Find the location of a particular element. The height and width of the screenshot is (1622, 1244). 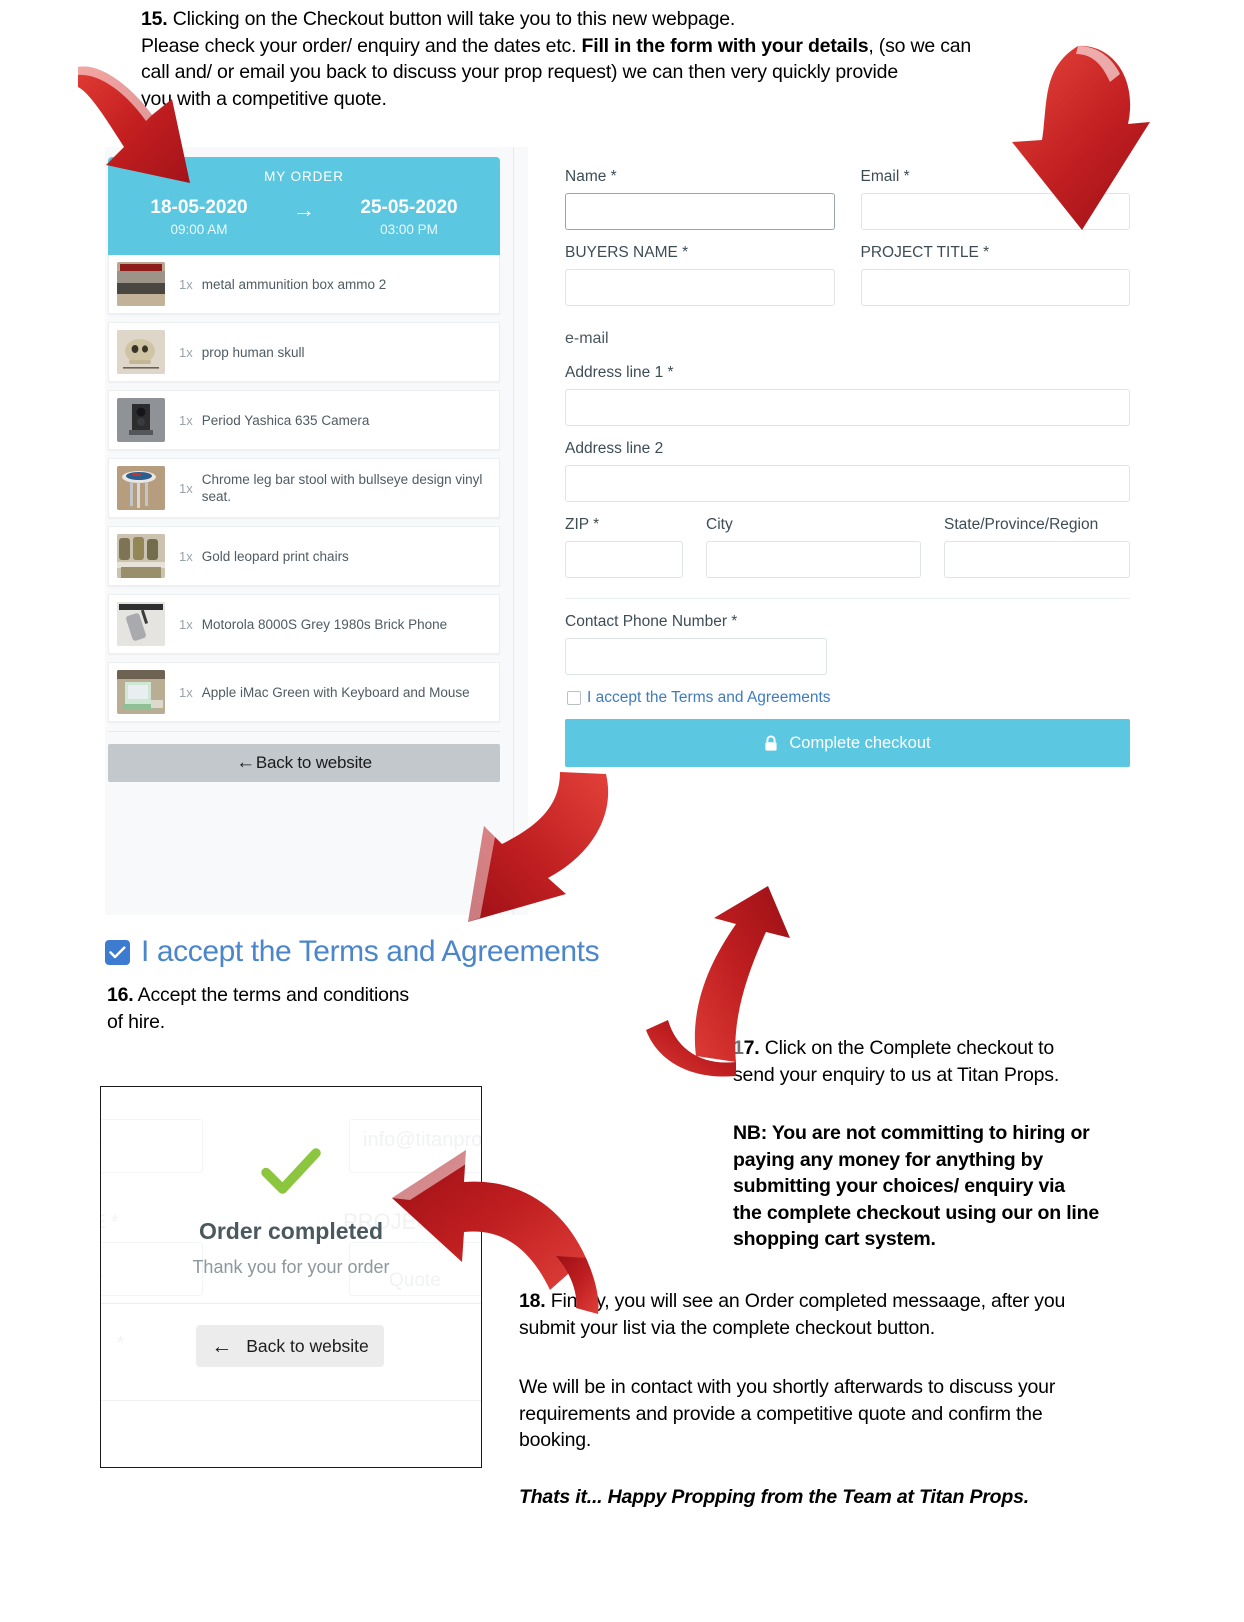

chairs-thumbnail is located at coordinates (141, 556).